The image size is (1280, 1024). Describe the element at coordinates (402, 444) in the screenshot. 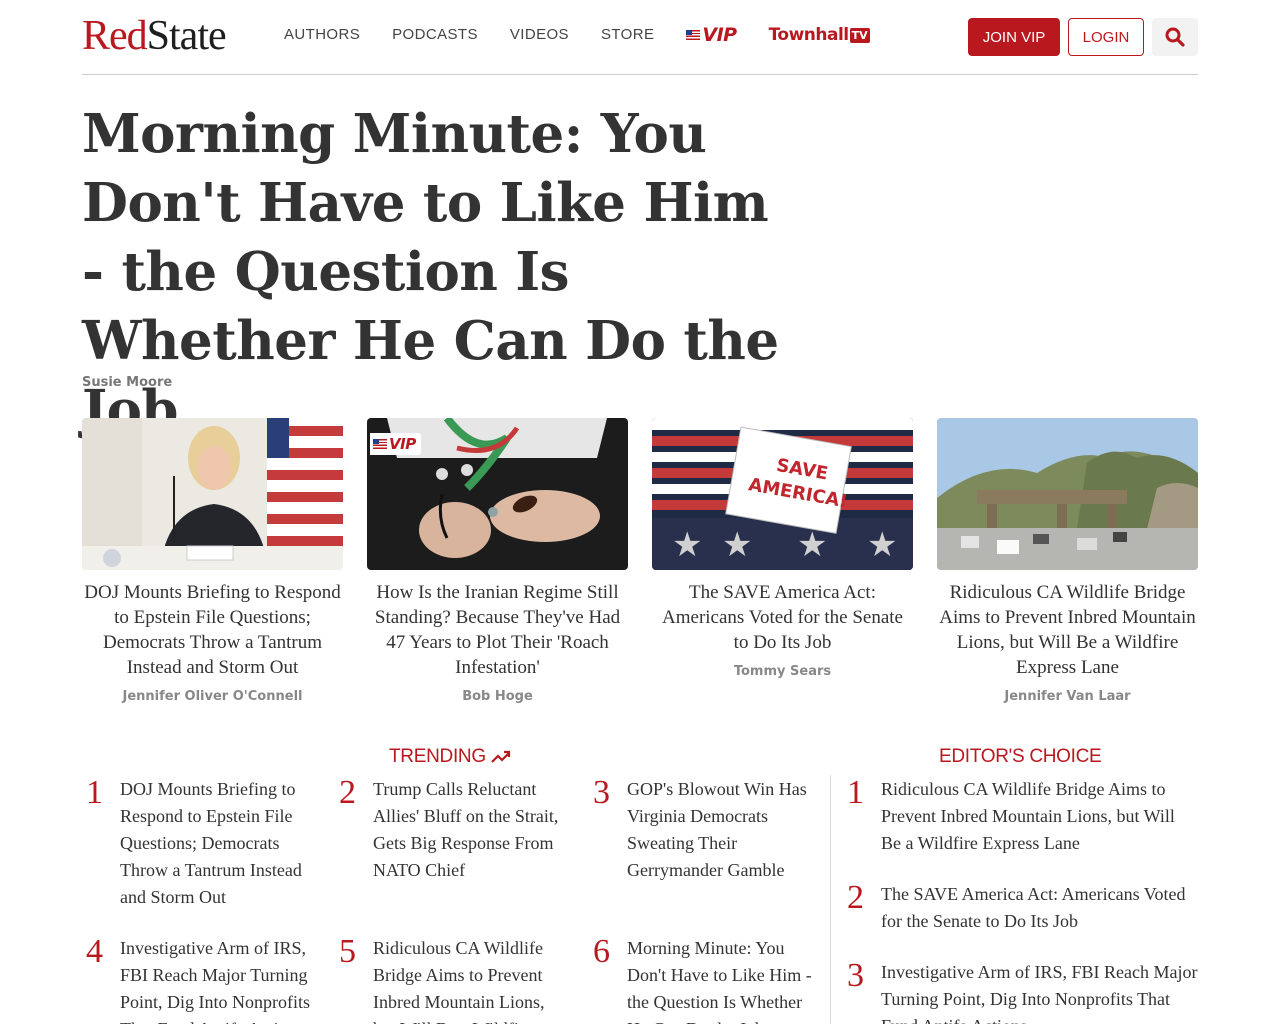

I see `vip-badge-label: VIP` at that location.